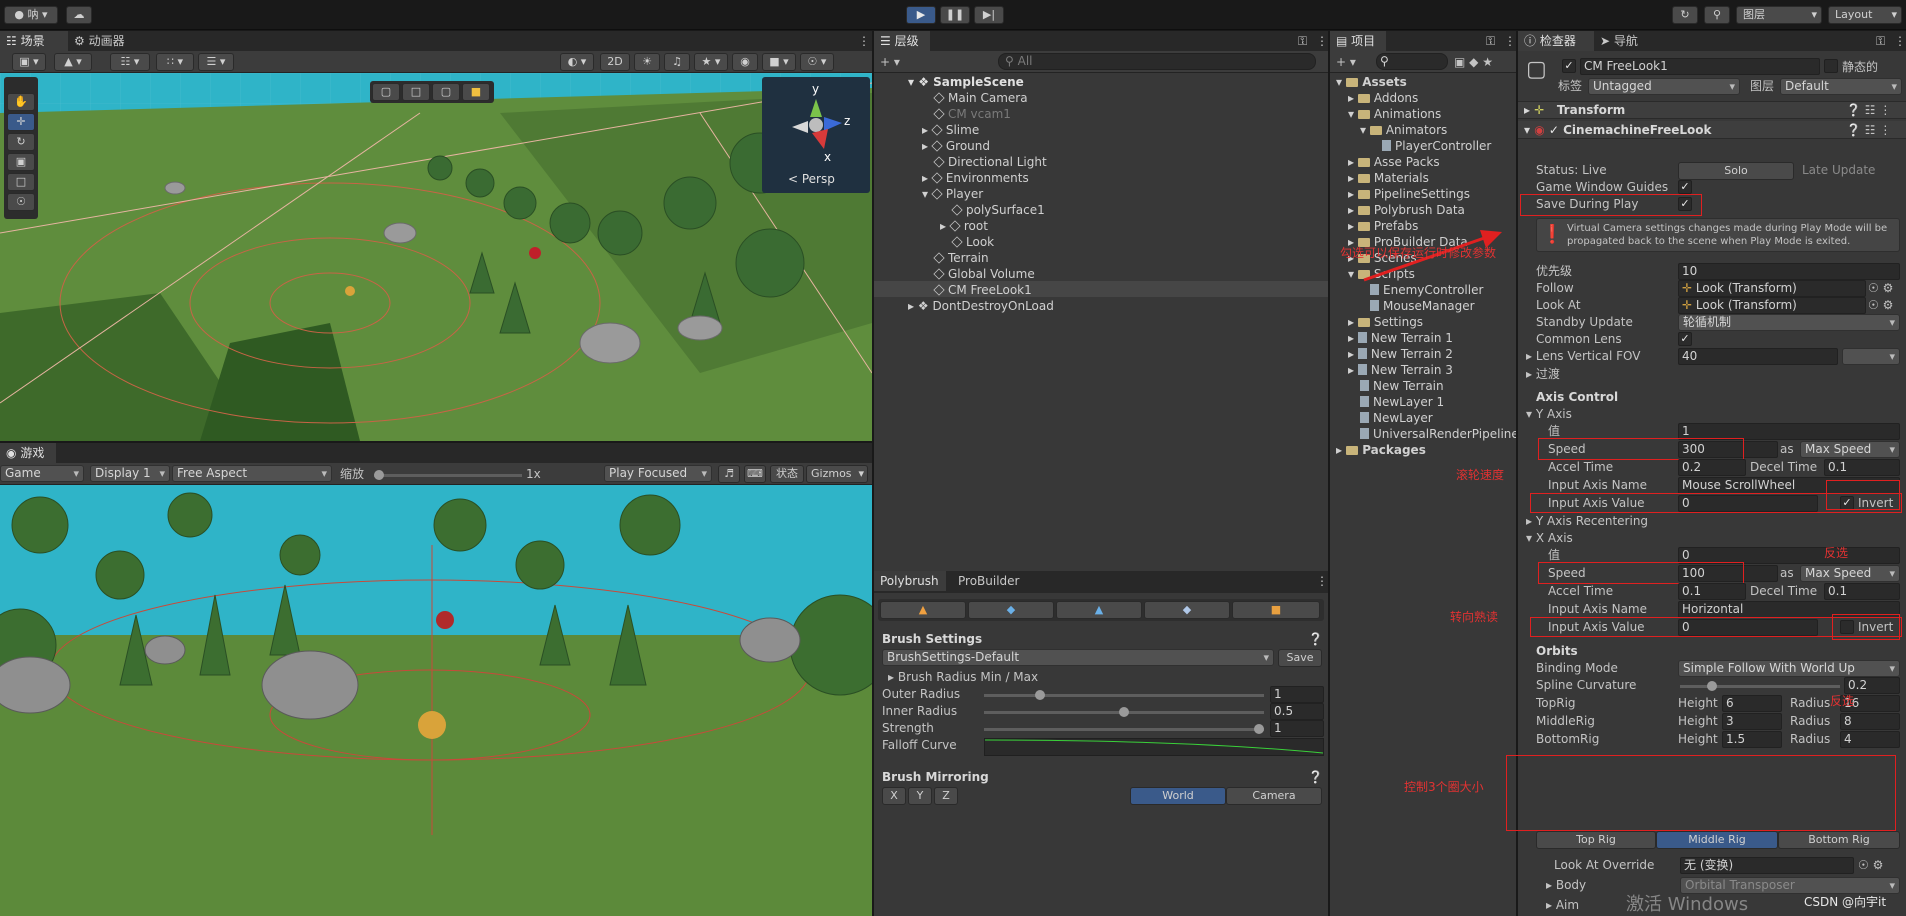  Describe the element at coordinates (1346, 62) in the screenshot. I see `project-add-button: + ▾` at that location.